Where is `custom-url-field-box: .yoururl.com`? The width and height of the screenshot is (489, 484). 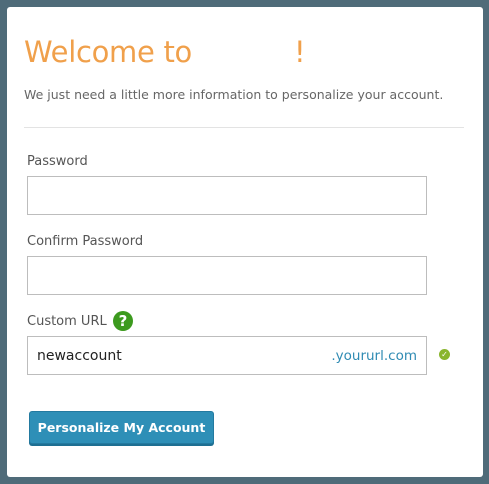
custom-url-field-box: .yoururl.com is located at coordinates (227, 355).